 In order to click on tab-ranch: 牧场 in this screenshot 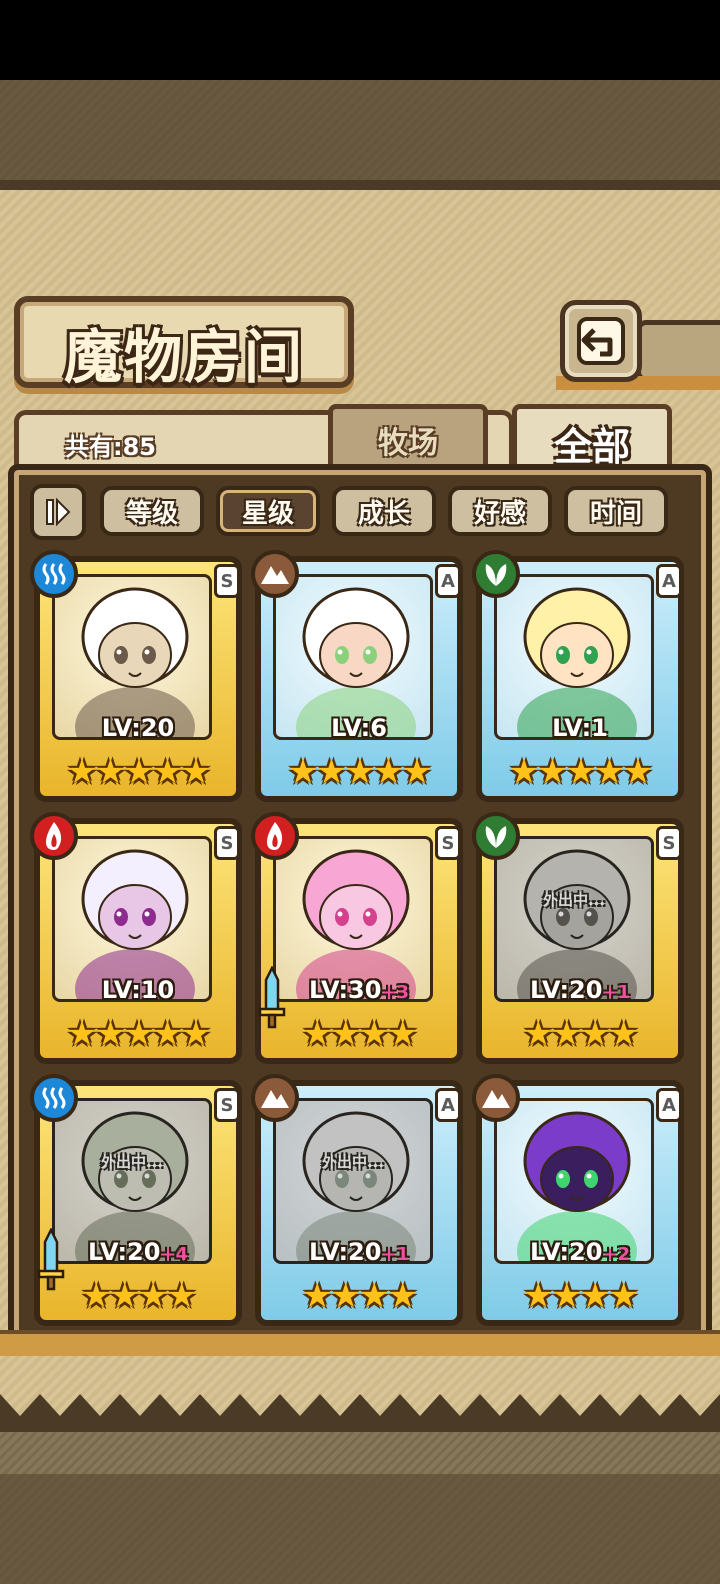, I will do `click(408, 437)`.